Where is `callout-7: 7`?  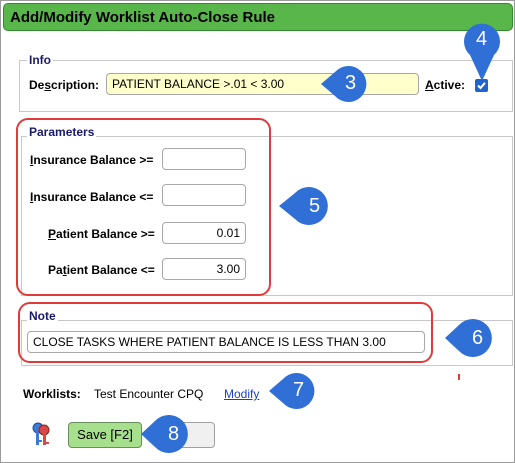 callout-7: 7 is located at coordinates (296, 391).